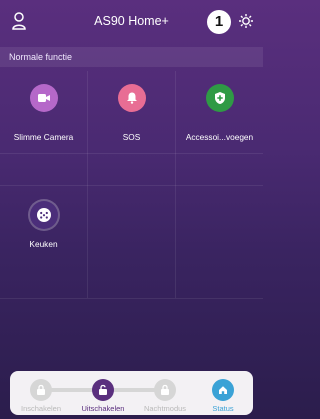 This screenshot has width=320, height=419. Describe the element at coordinates (131, 137) in the screenshot. I see `tile-label: SOS` at that location.